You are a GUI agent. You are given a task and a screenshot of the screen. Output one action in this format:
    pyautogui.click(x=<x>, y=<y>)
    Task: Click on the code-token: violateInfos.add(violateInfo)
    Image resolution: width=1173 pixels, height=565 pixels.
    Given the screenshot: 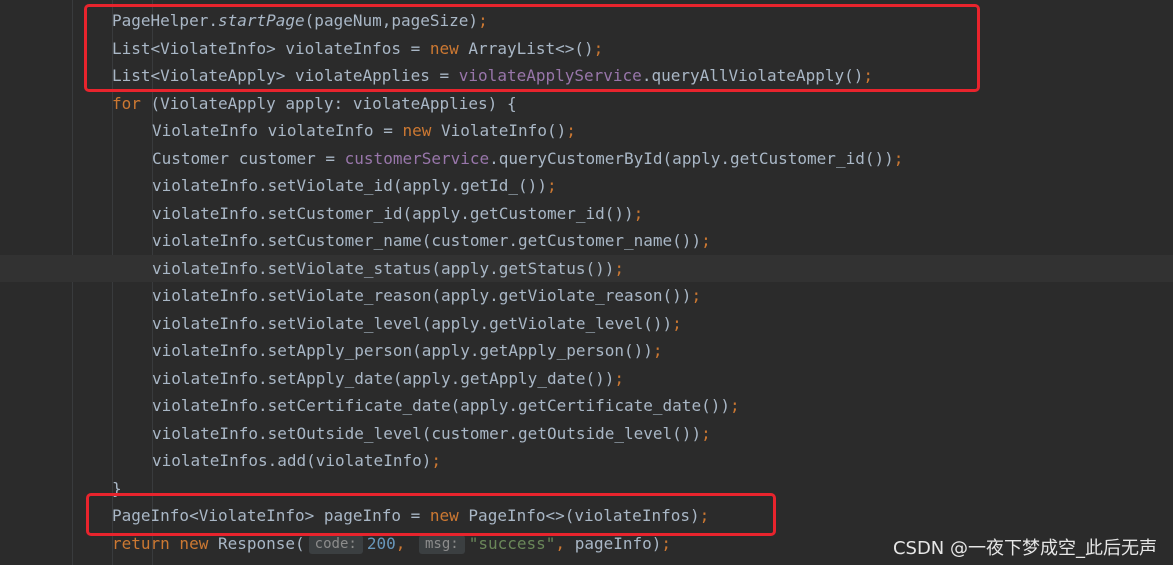 What is the action you would take?
    pyautogui.click(x=292, y=460)
    